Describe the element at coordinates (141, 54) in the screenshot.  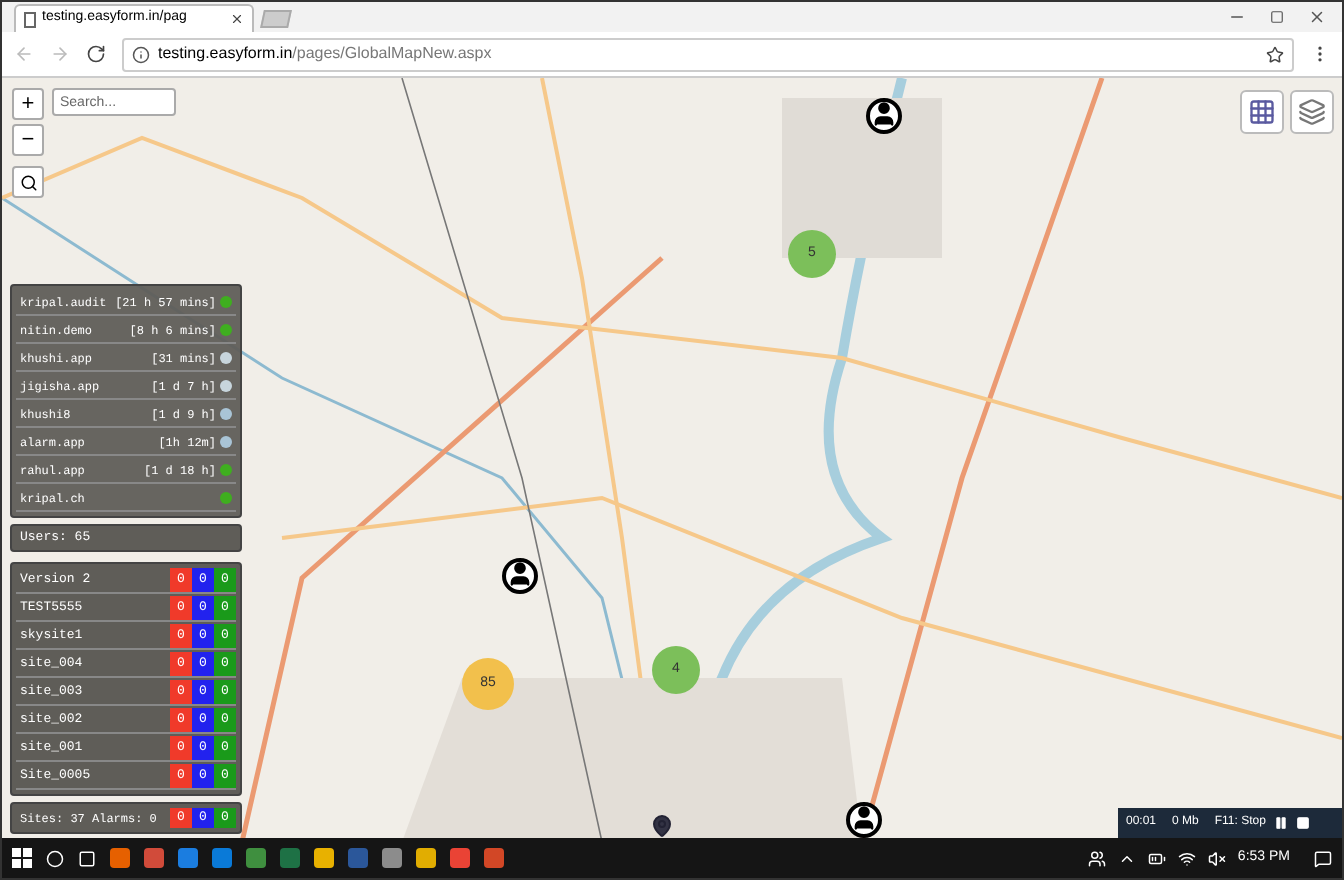
I see `info-icon` at that location.